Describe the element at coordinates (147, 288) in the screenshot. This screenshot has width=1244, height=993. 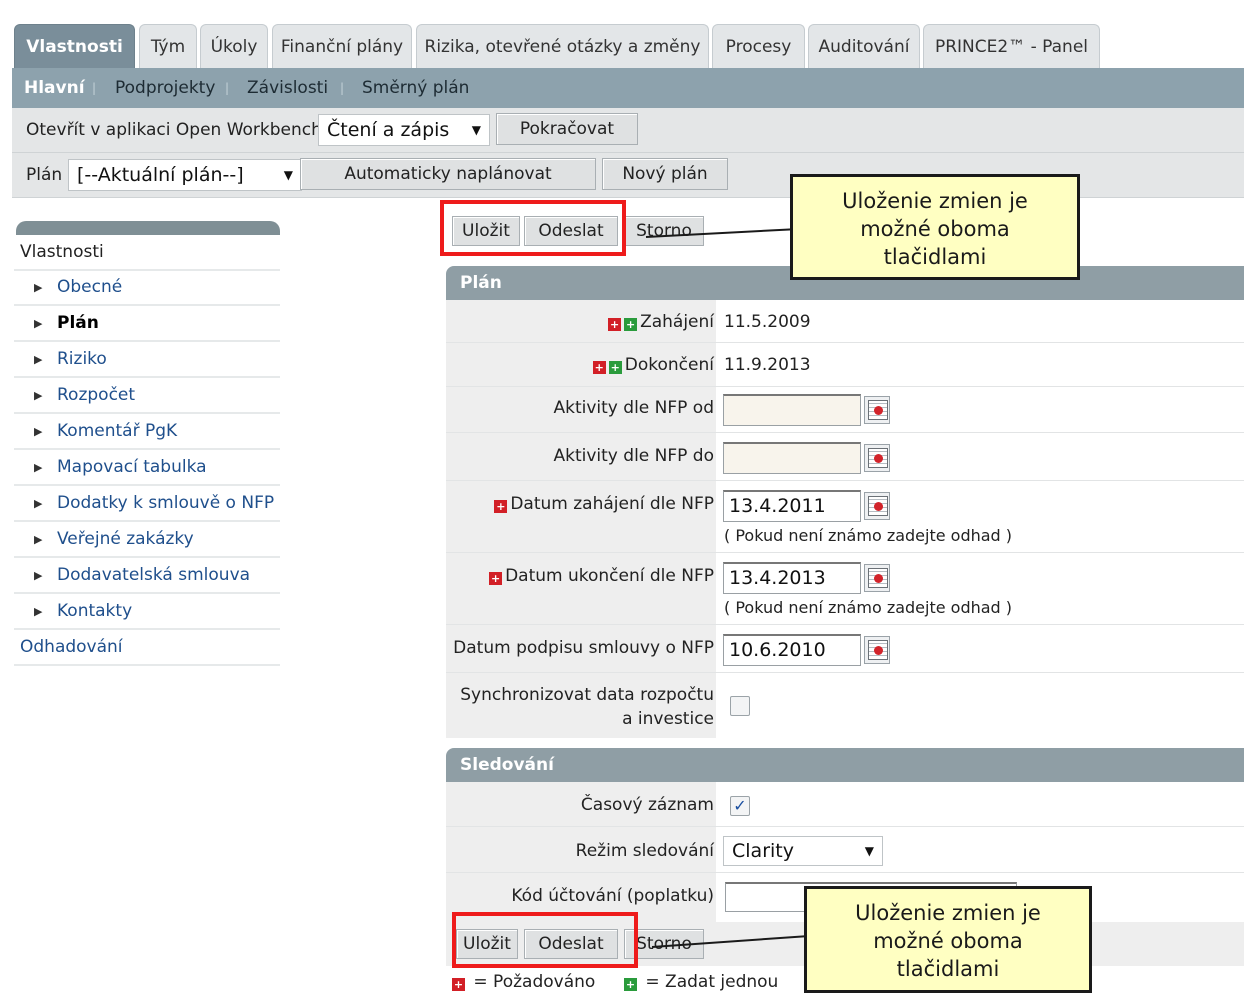
I see `sidebar-item-obecne: ▶ Obecné` at that location.